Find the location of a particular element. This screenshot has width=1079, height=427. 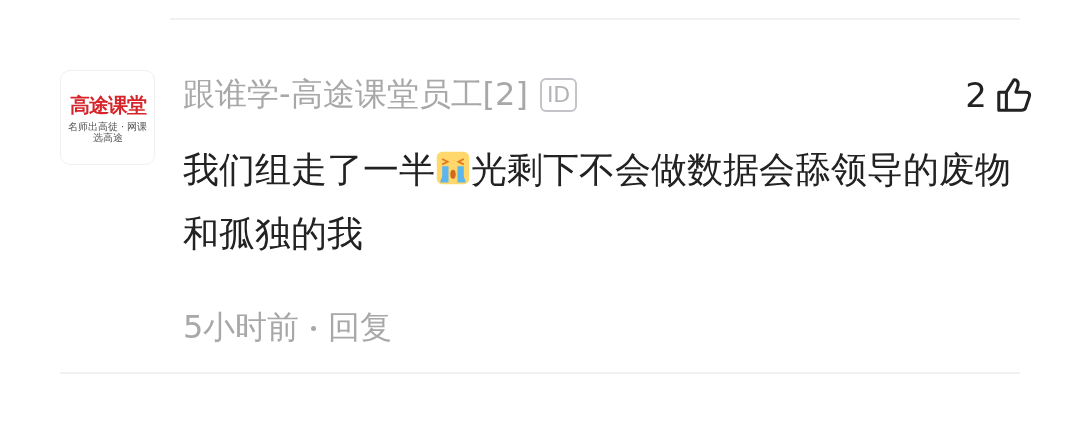

like-count: 2 is located at coordinates (976, 95).